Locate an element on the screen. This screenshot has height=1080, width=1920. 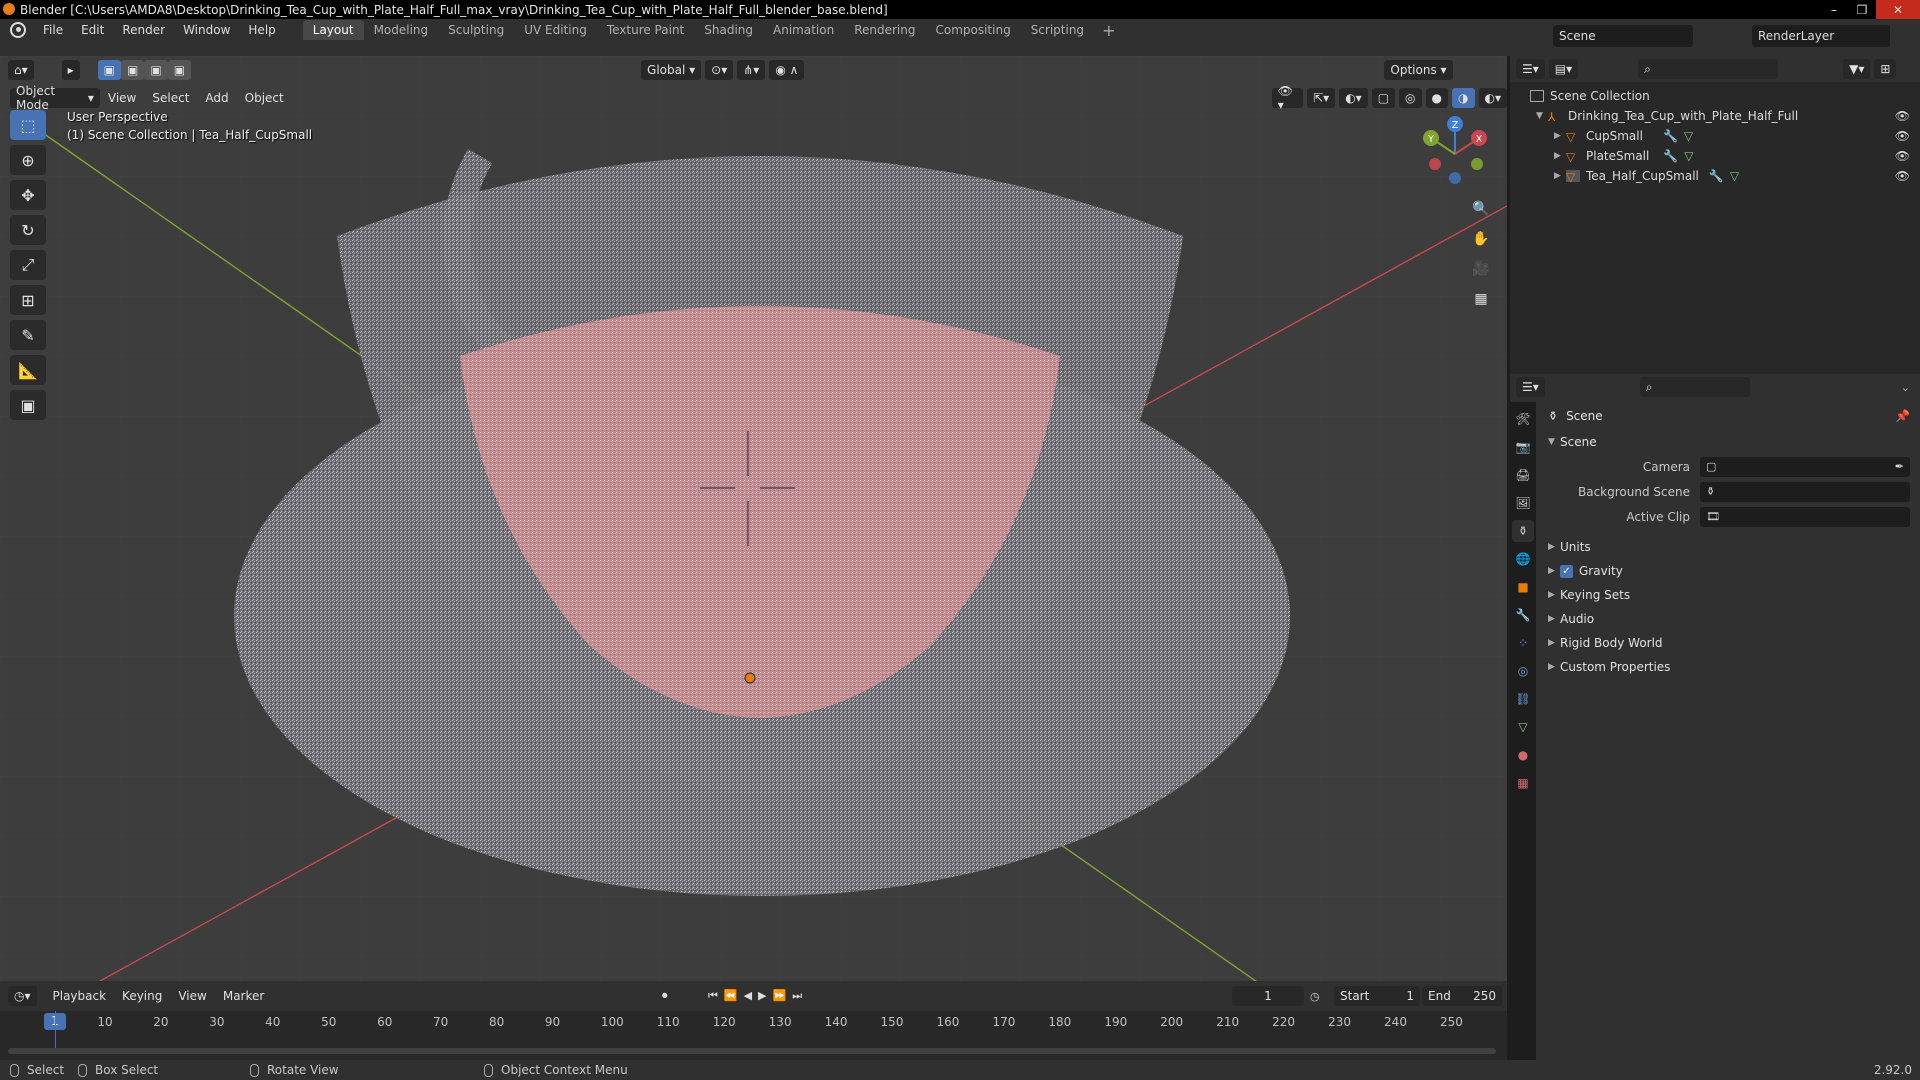
menu-render: Render is located at coordinates (143, 30).